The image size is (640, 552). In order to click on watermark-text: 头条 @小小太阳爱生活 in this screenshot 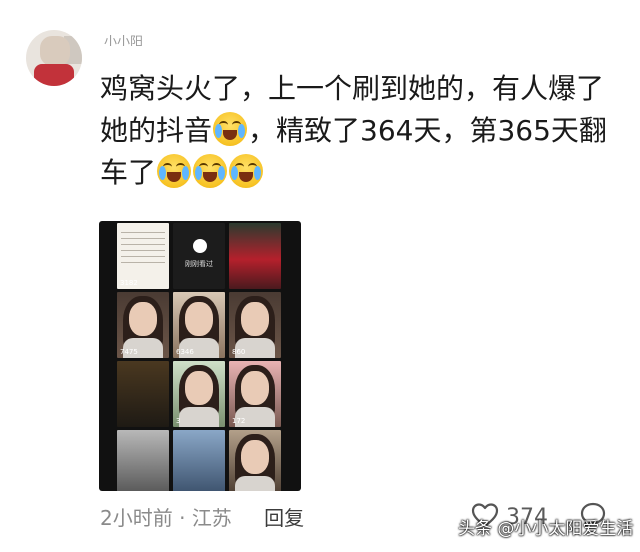, I will do `click(546, 529)`.